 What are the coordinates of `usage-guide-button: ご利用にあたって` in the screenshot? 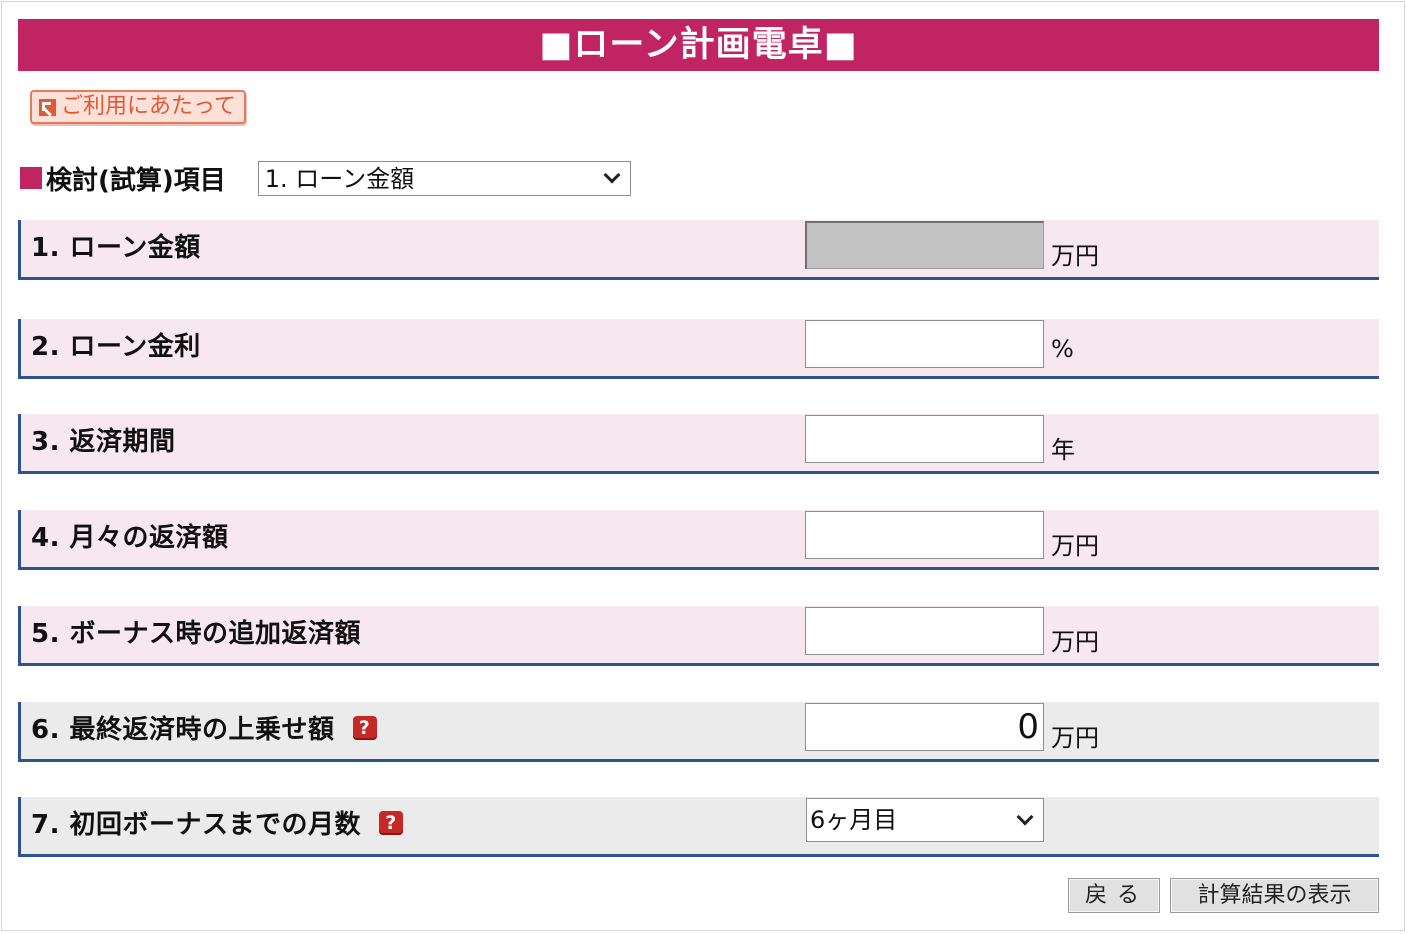 It's located at (138, 107).